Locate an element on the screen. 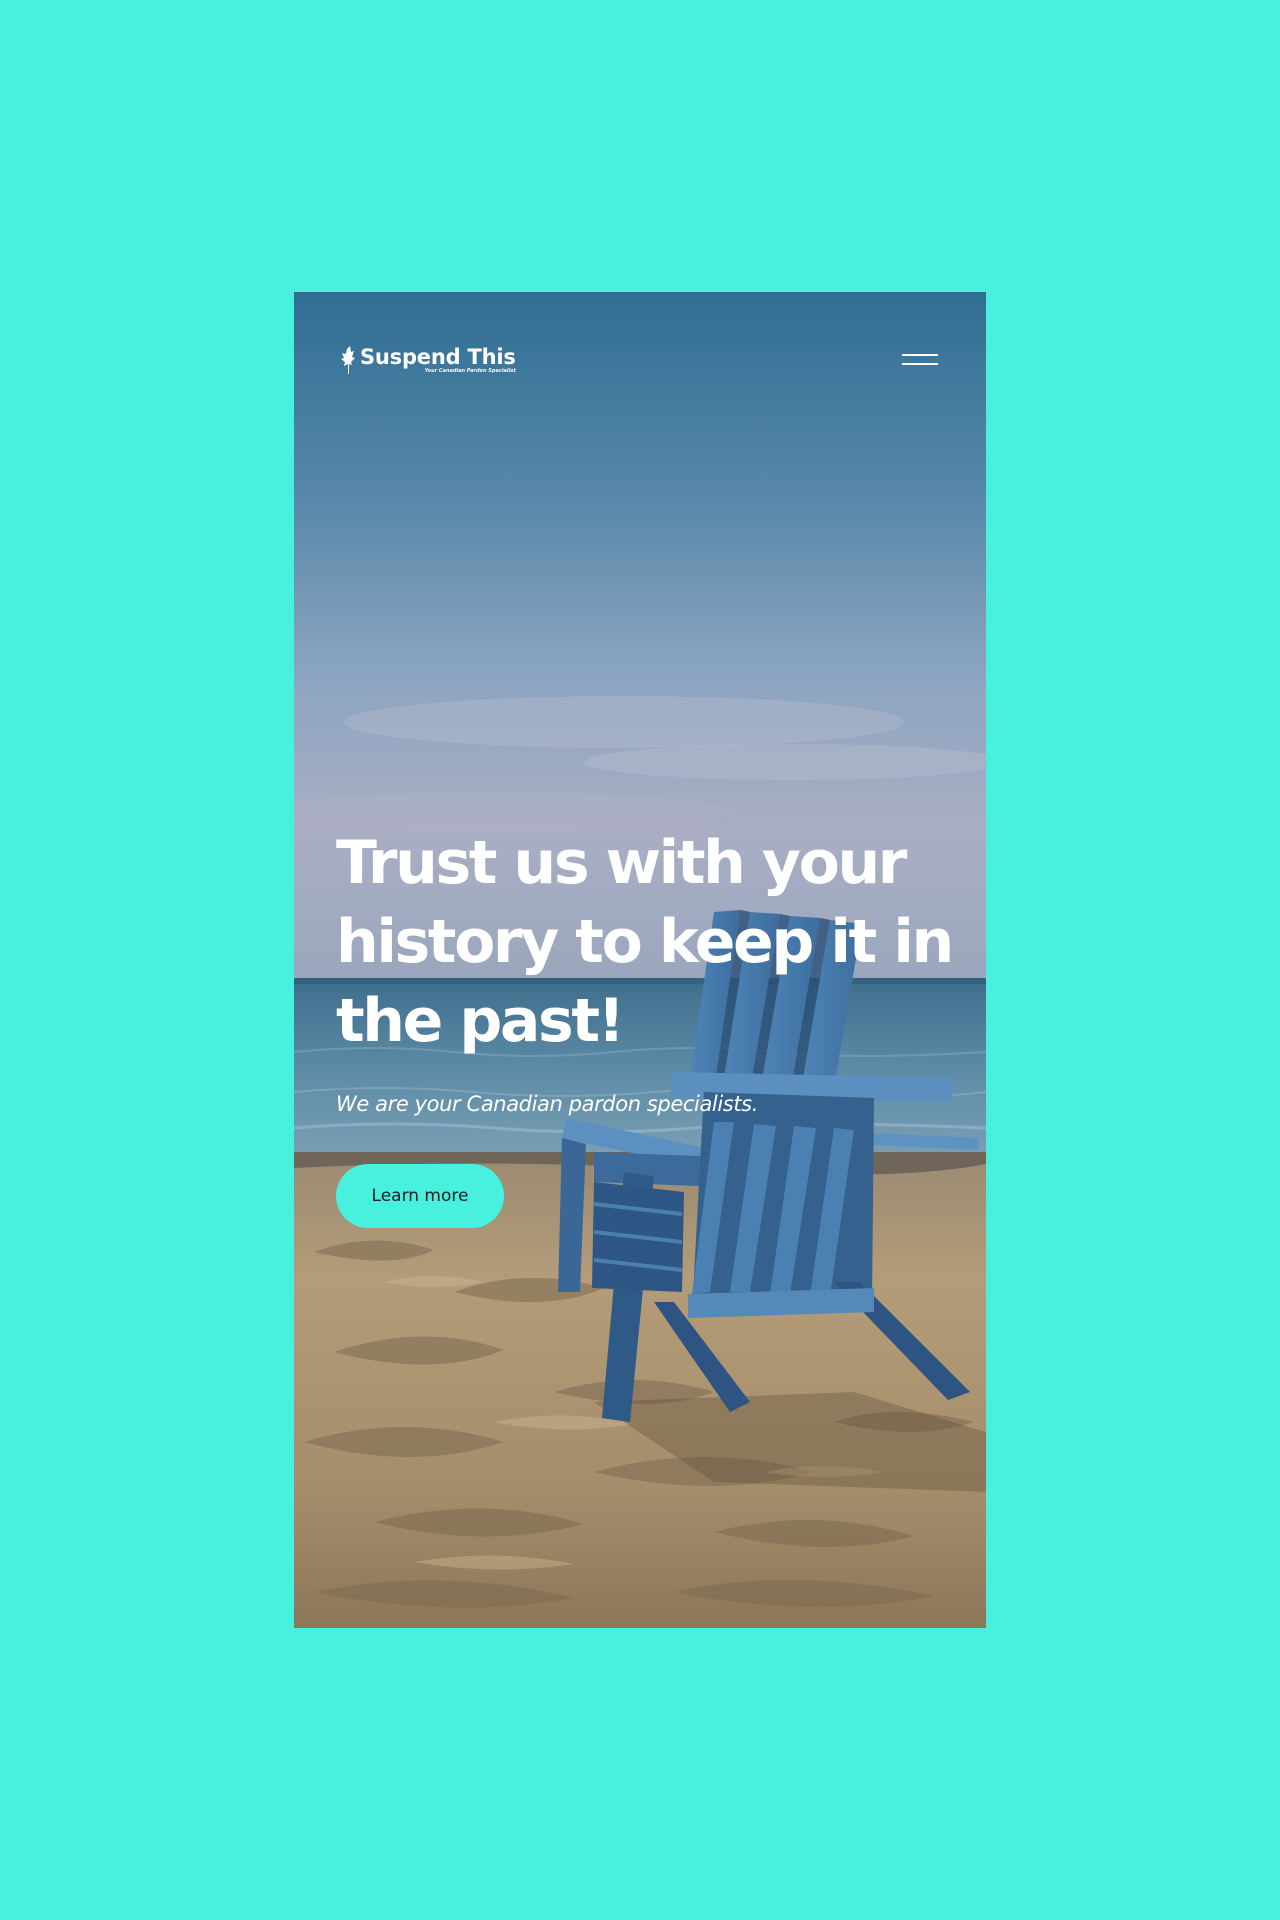 The image size is (1280, 1920). logo-tagline: Your Canadian Pardon Specialist is located at coordinates (470, 370).